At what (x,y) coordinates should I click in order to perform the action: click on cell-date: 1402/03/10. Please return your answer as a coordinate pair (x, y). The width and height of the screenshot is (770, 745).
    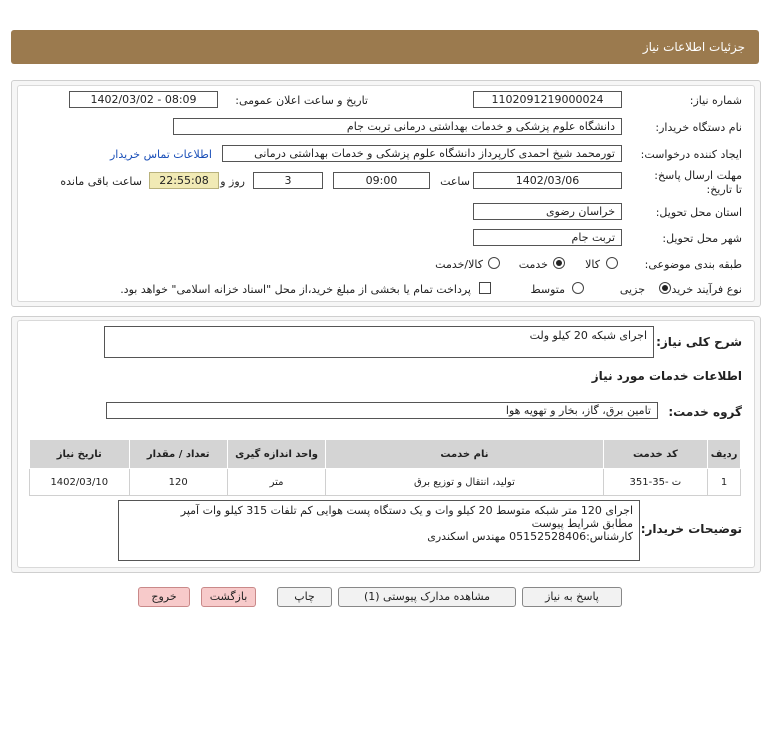
    Looking at the image, I should click on (79, 482).